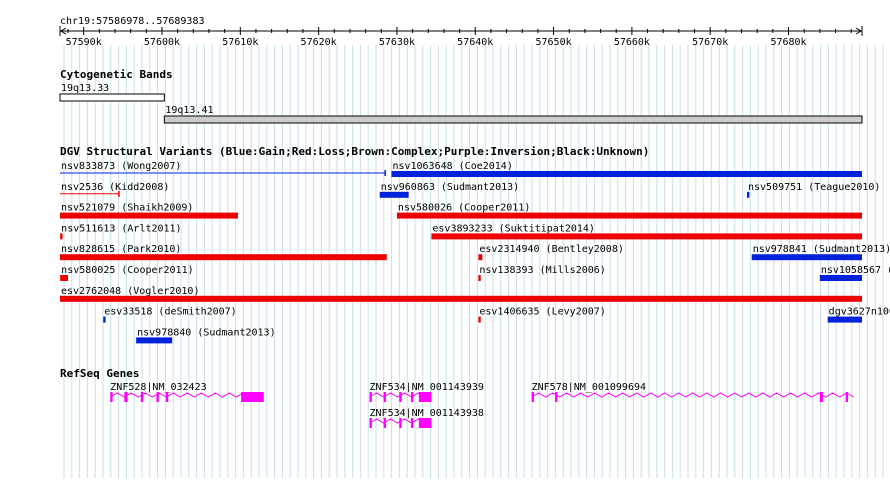  I want to click on dgv-variant-label: nsv580026 (Cooper2011), so click(464, 208).